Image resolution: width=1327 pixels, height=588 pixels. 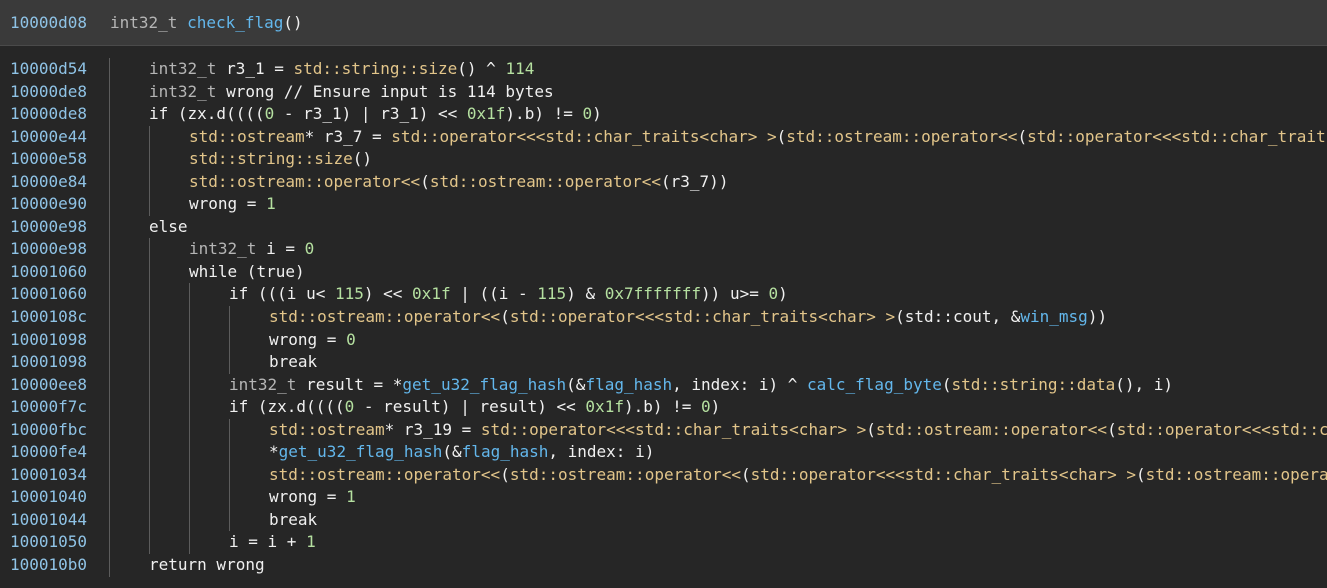 I want to click on code-token: (), i), so click(x=1144, y=384).